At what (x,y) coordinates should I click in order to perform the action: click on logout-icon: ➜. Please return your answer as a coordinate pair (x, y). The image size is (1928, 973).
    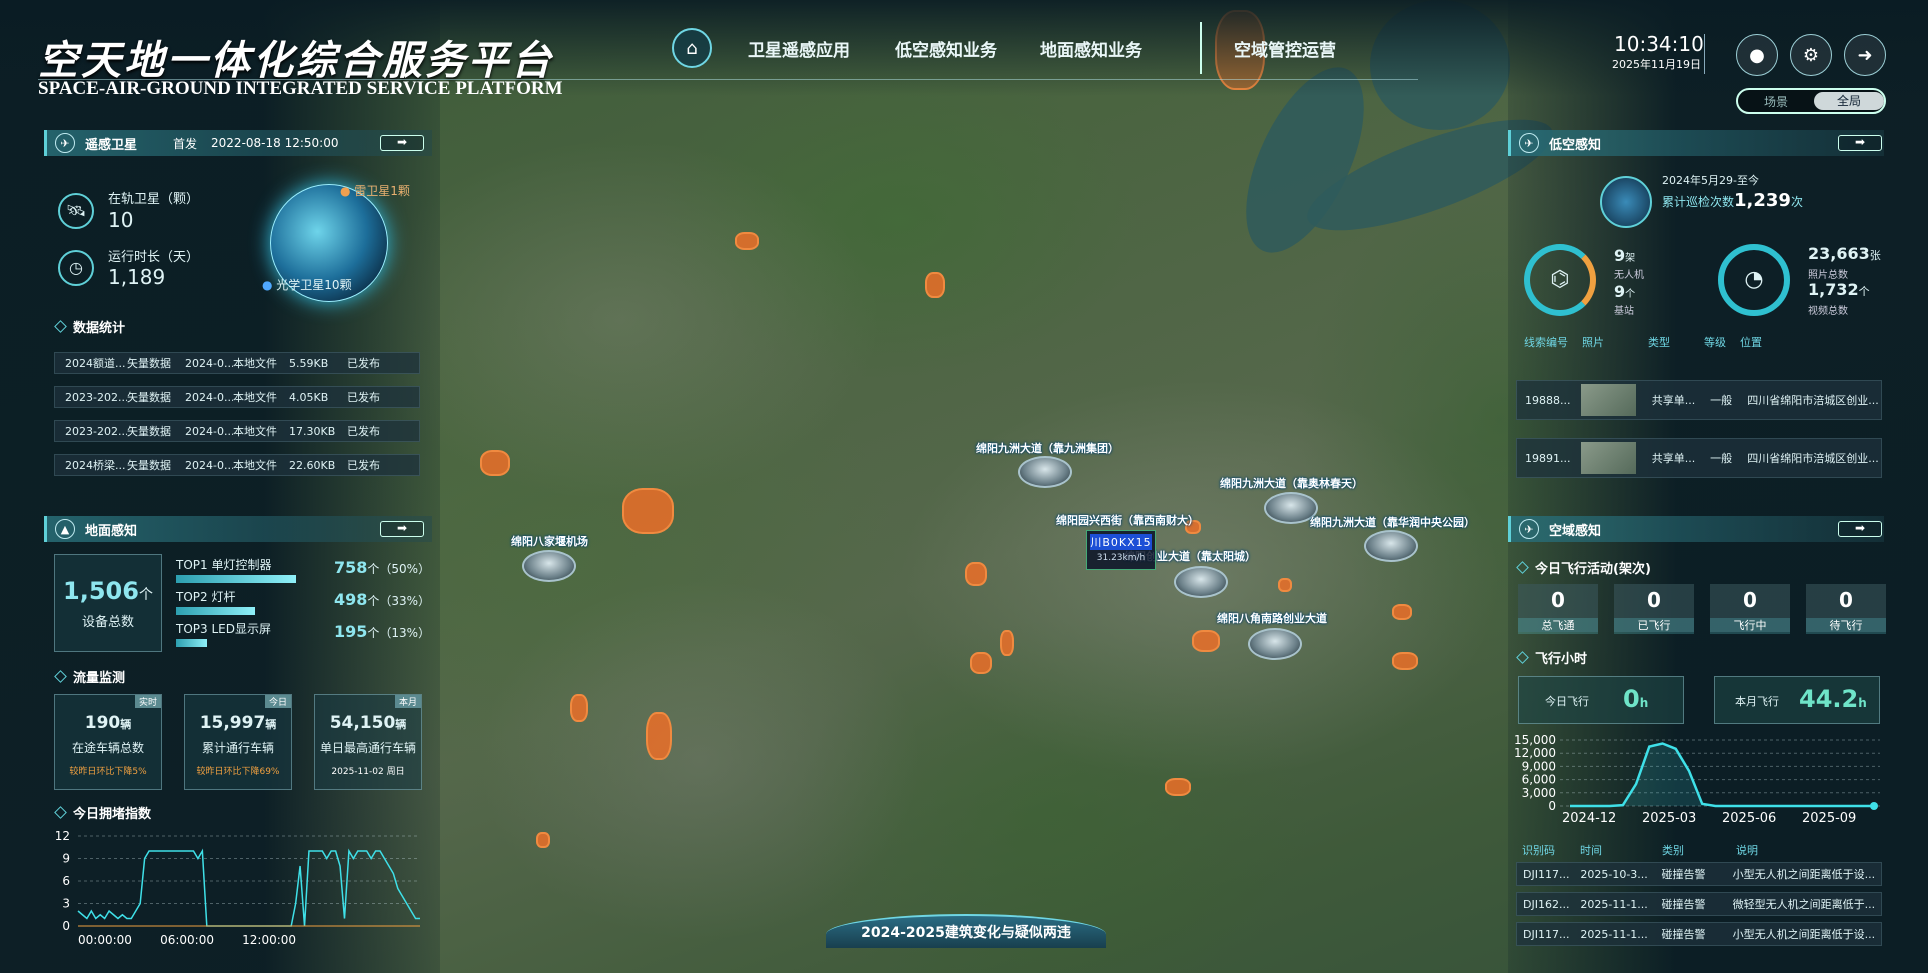
    Looking at the image, I should click on (1865, 55).